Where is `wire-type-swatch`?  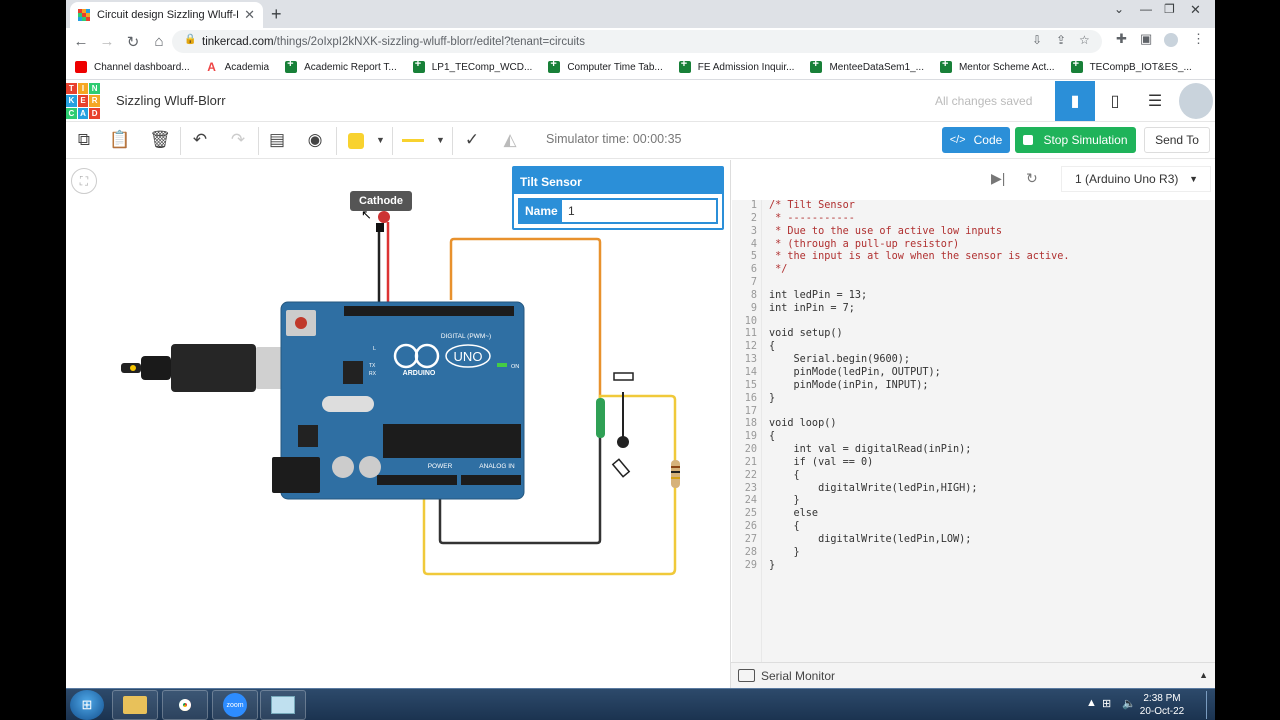
wire-type-swatch is located at coordinates (413, 140).